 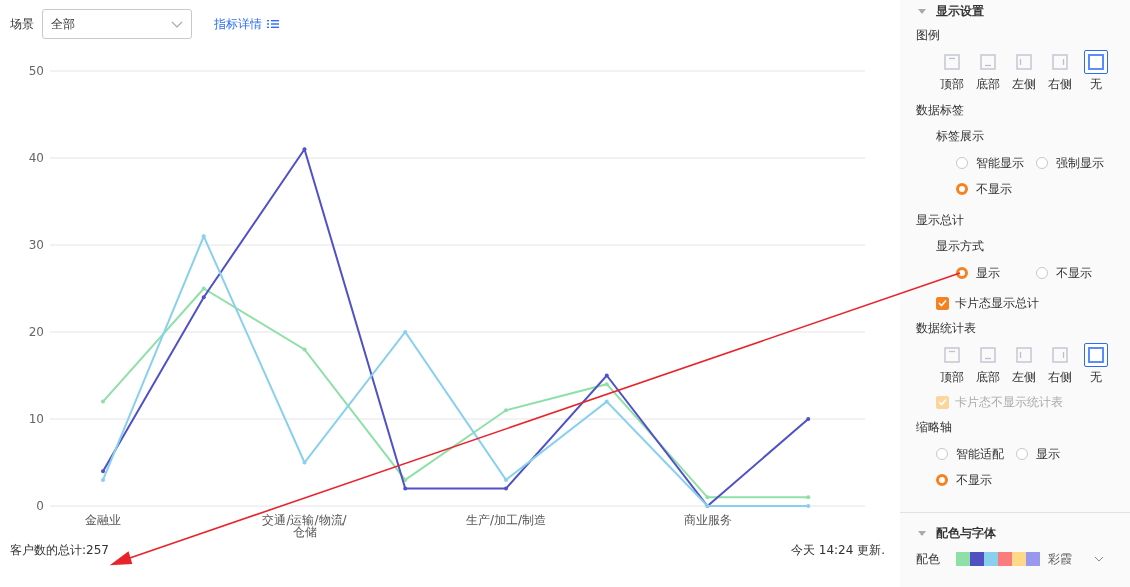 I want to click on checkbox, so click(x=942, y=303).